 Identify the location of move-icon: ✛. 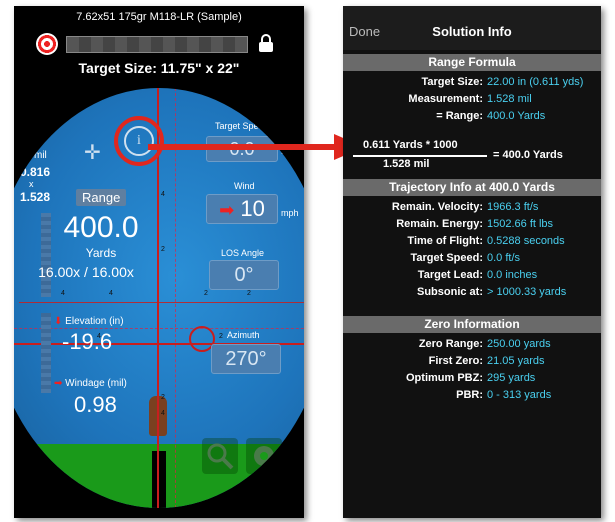
(92, 152).